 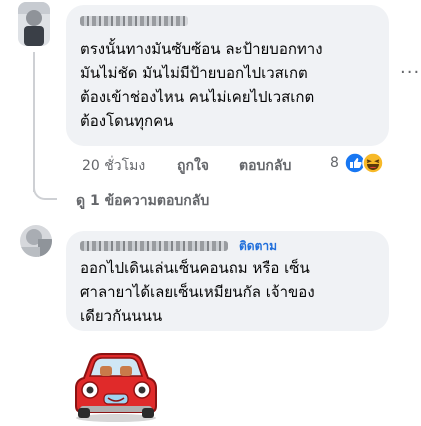 I want to click on thread-line-curve, so click(x=45, y=190).